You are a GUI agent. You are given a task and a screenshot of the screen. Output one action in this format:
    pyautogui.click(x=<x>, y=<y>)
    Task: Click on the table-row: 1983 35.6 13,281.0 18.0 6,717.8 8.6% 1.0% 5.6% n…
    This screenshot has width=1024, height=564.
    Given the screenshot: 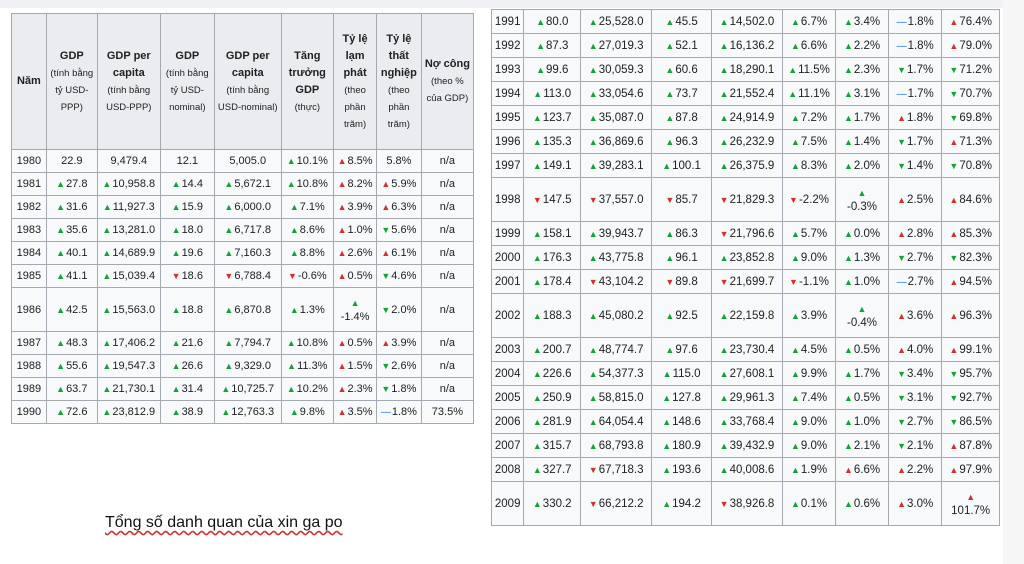 What is the action you would take?
    pyautogui.click(x=243, y=230)
    